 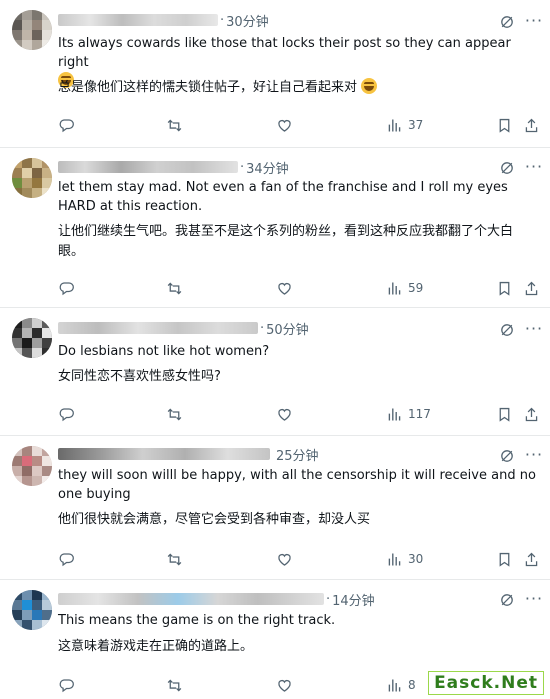 I want to click on views-count: 30, so click(x=416, y=559).